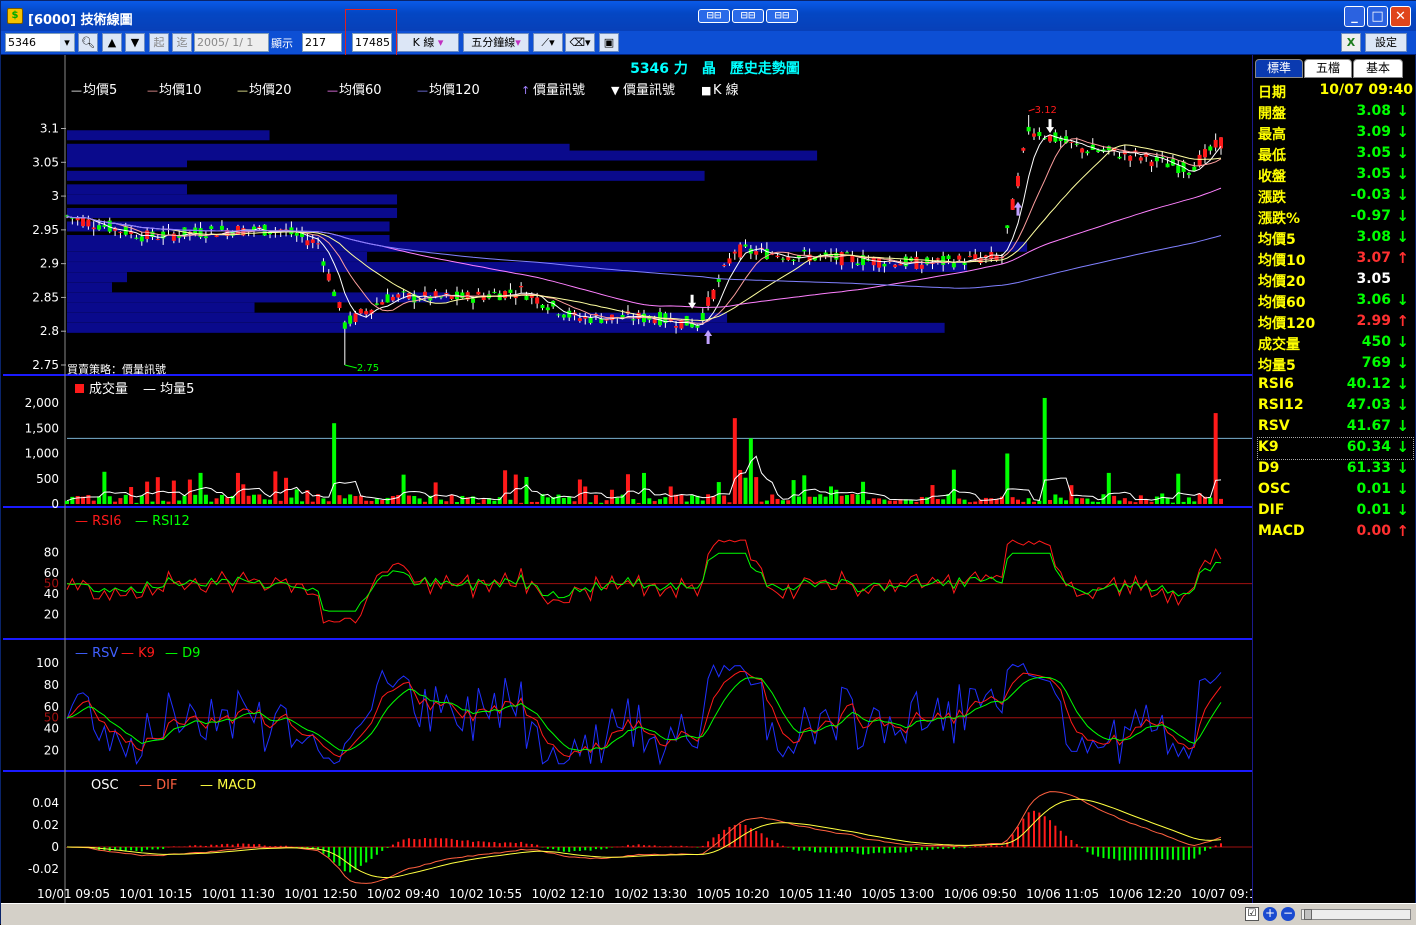  What do you see at coordinates (1377, 16) in the screenshot?
I see `maximize-button: □` at bounding box center [1377, 16].